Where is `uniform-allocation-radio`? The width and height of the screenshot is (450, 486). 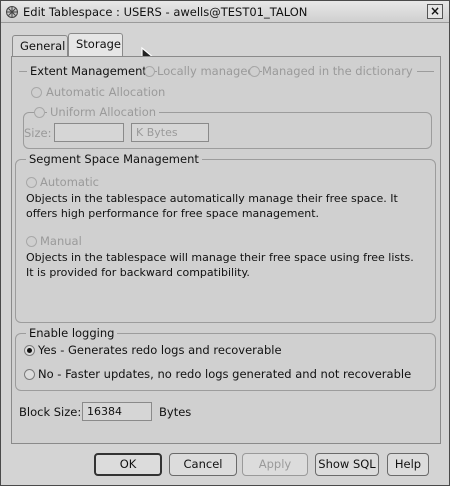
uniform-allocation-radio is located at coordinates (39, 112).